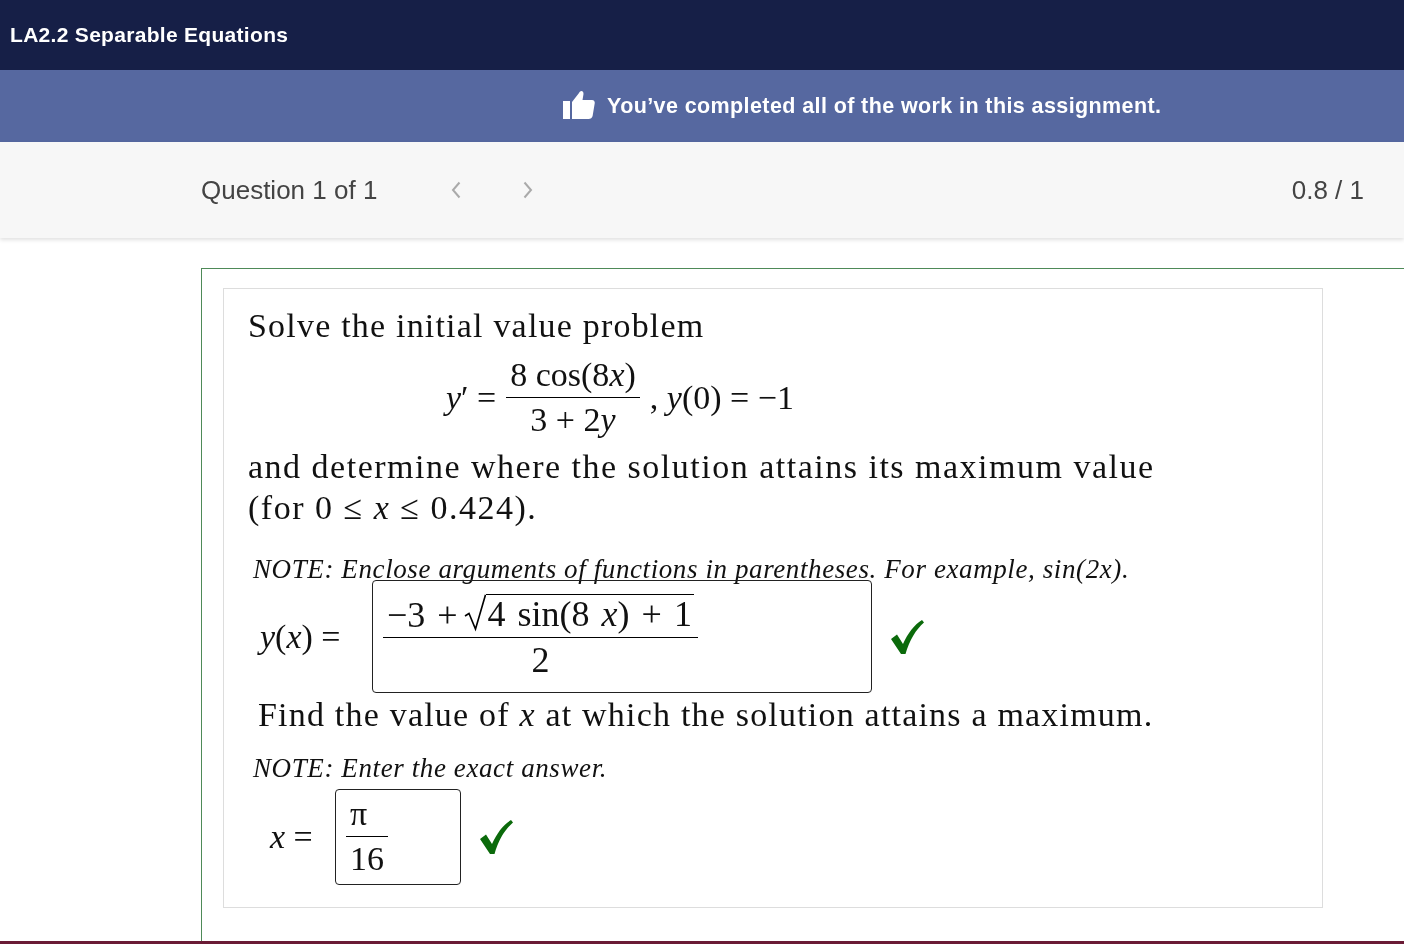  I want to click on thumbs-up-icon, so click(579, 104).